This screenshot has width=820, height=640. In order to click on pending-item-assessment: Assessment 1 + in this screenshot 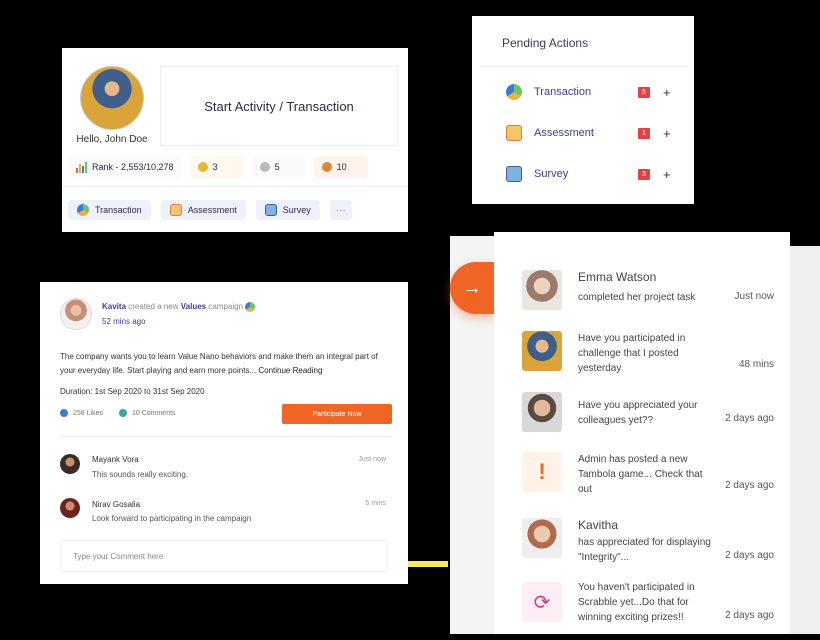, I will do `click(591, 133)`.